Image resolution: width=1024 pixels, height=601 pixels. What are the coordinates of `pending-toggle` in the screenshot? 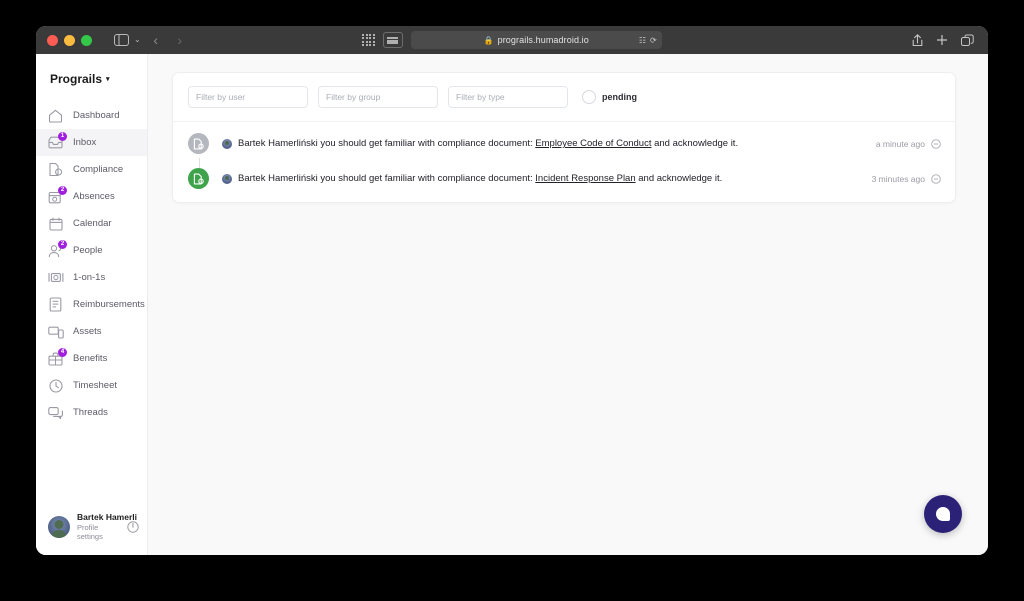 It's located at (589, 97).